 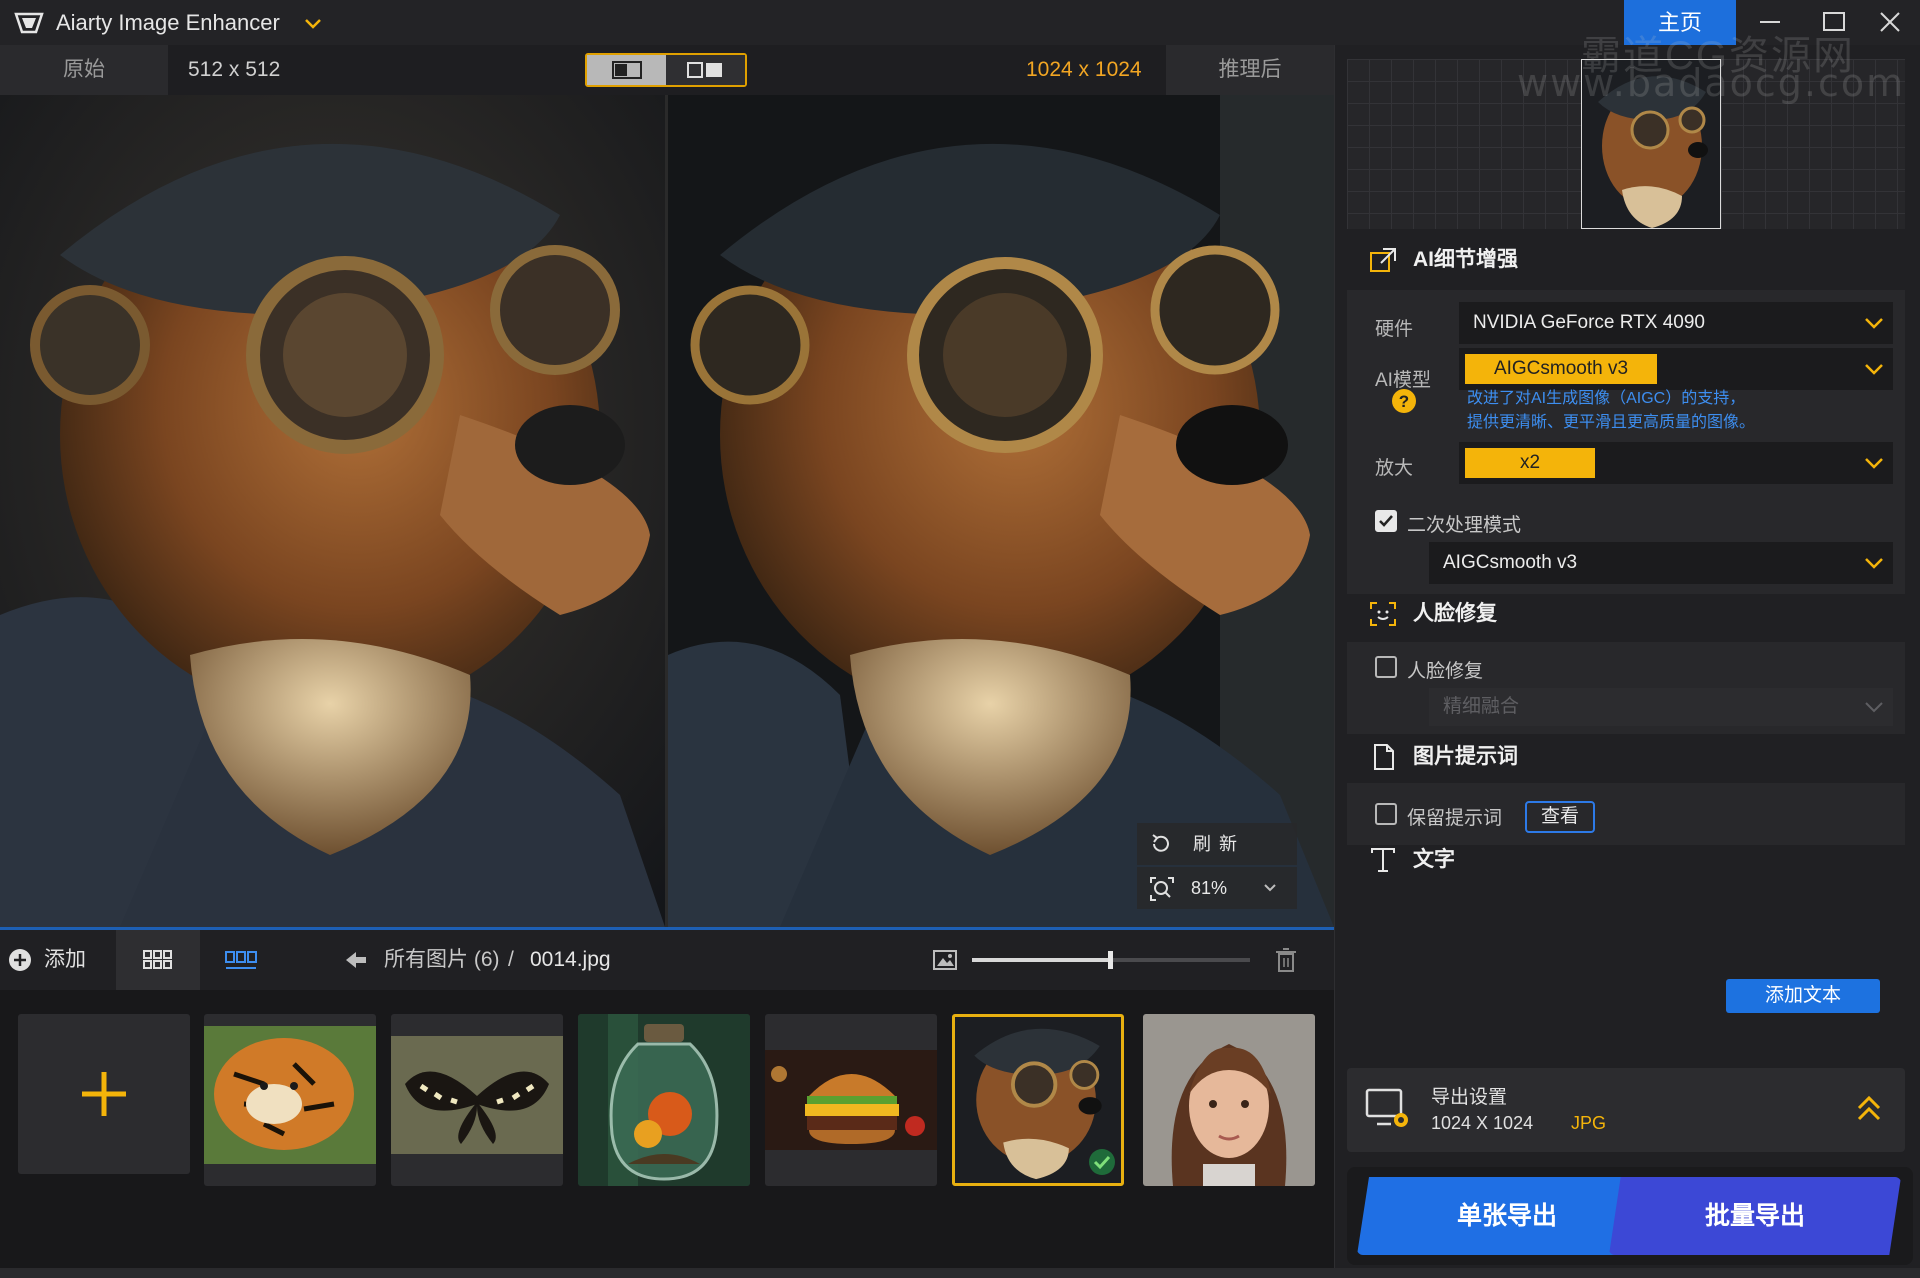 I want to click on close-icon, so click(x=1890, y=22).